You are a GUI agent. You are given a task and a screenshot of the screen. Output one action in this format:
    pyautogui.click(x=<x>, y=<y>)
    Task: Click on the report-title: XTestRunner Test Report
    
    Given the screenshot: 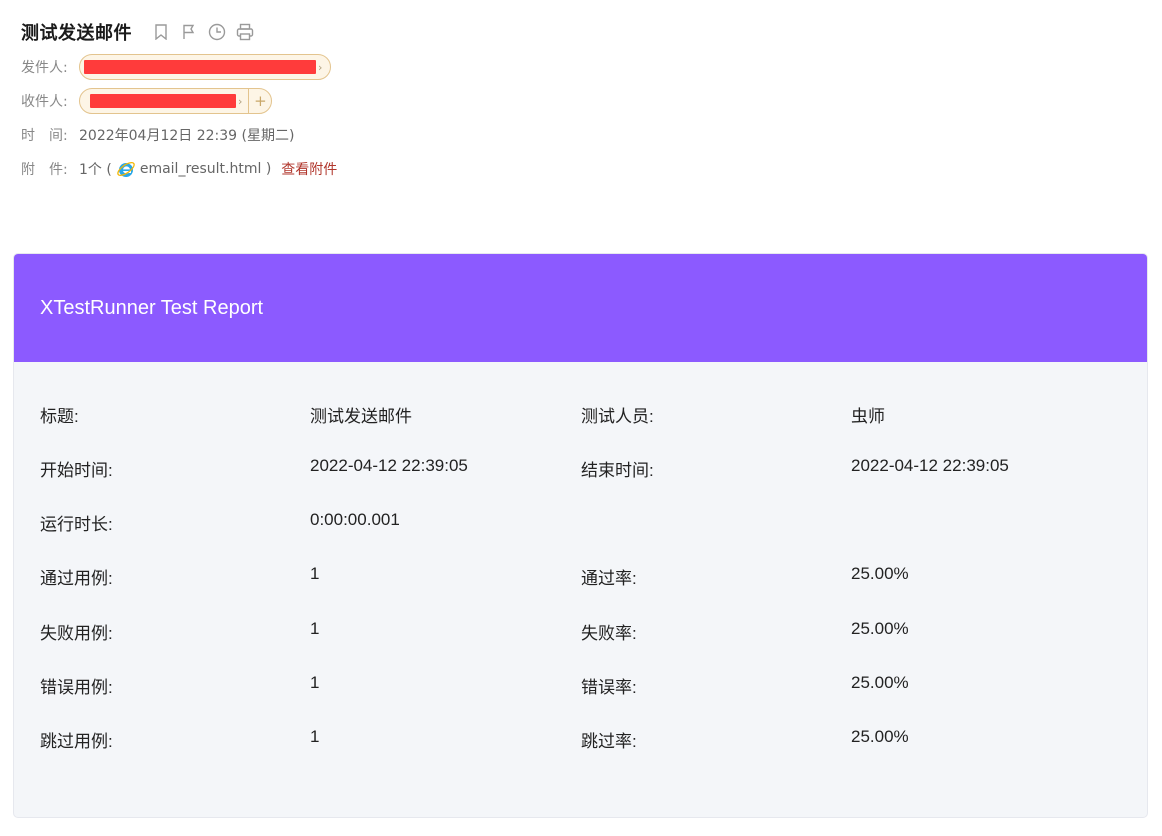 What is the action you would take?
    pyautogui.click(x=152, y=307)
    